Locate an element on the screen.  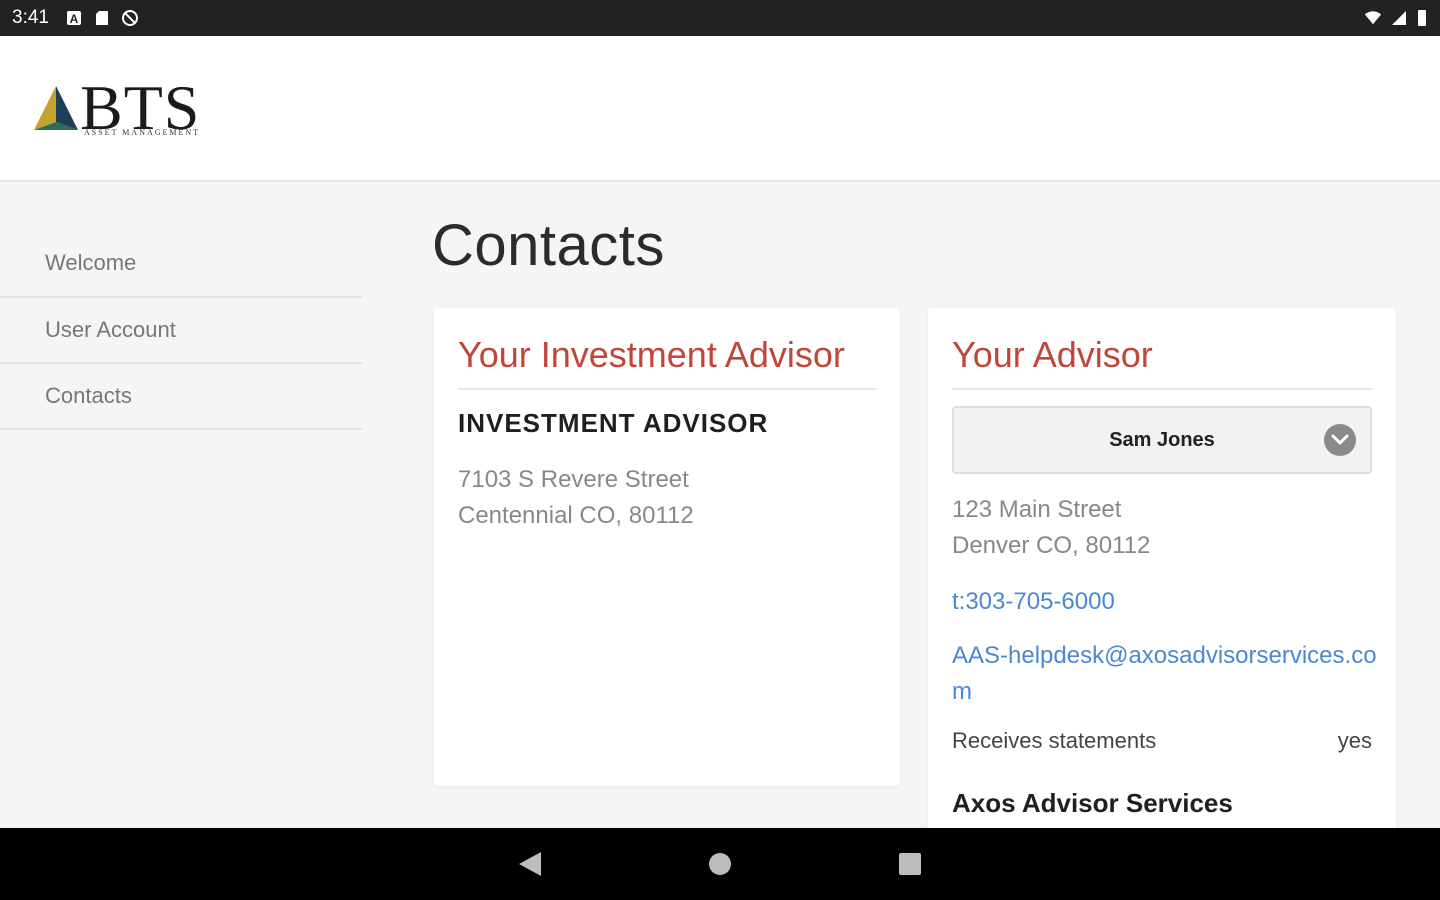
home-circle-icon is located at coordinates (720, 864).